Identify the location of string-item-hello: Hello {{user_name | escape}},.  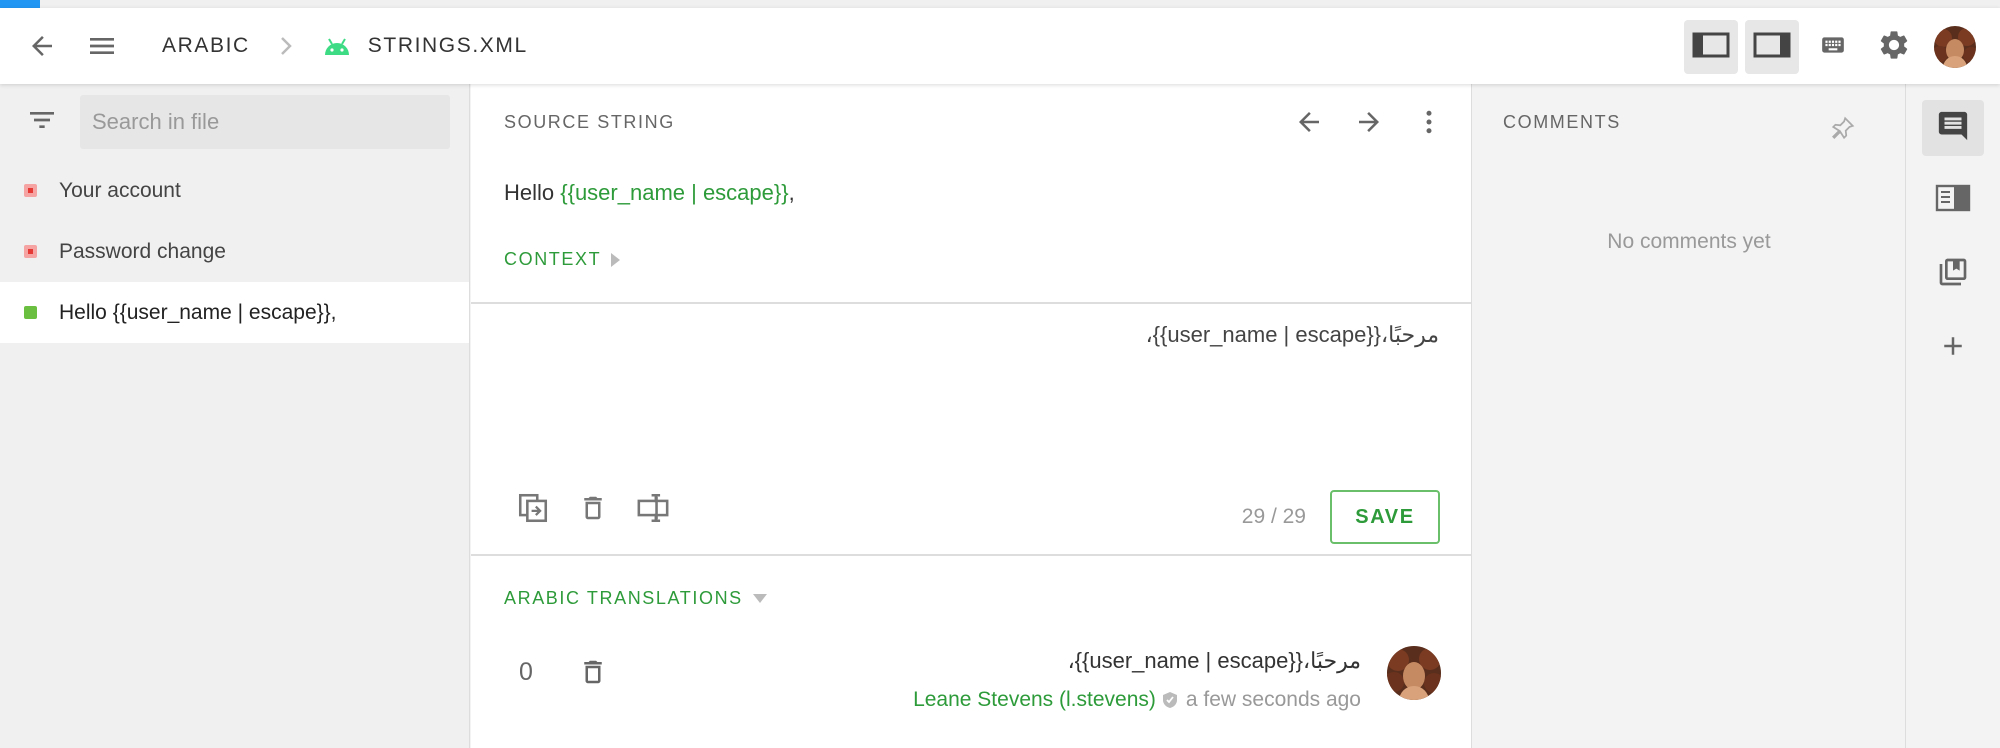
(234, 312).